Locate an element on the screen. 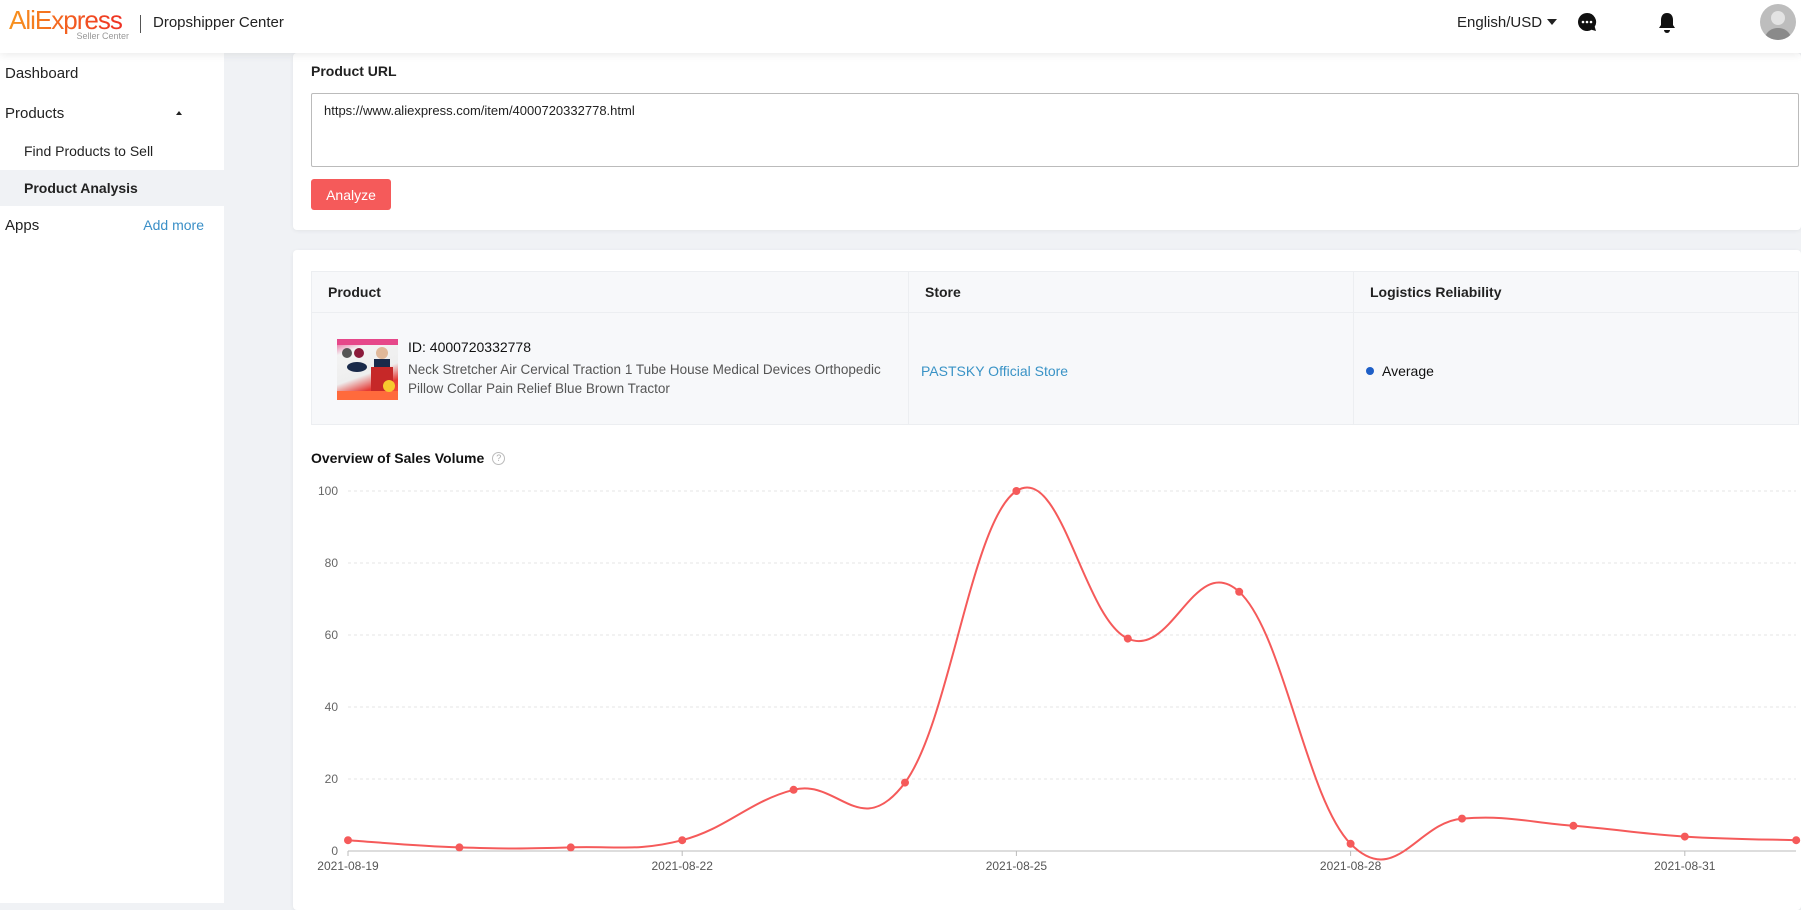 The width and height of the screenshot is (1801, 910). sidebar-item-products: Products is located at coordinates (112, 113).